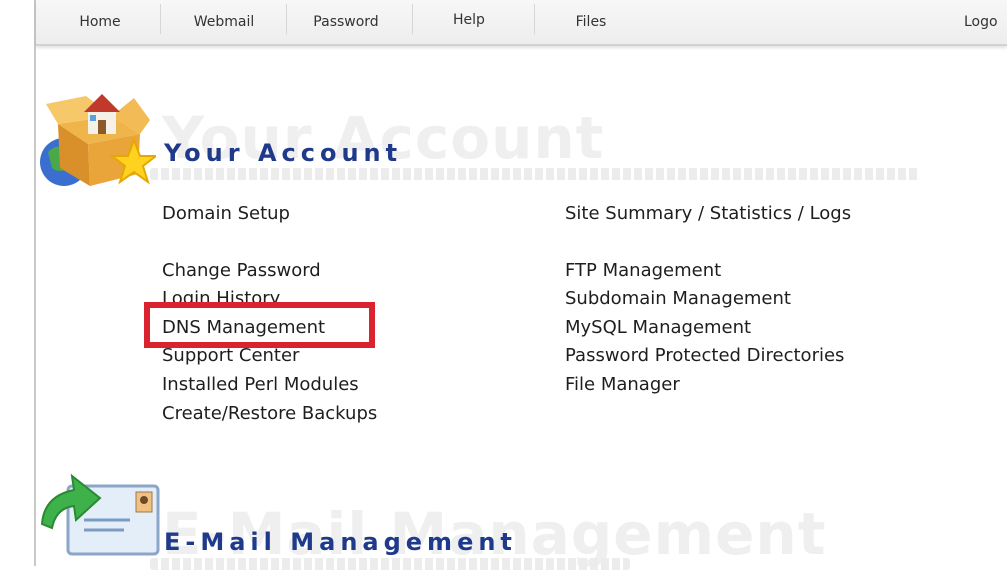 Image resolution: width=1007 pixels, height=570 pixels. Describe the element at coordinates (469, 22) in the screenshot. I see `nav-help: Help` at that location.